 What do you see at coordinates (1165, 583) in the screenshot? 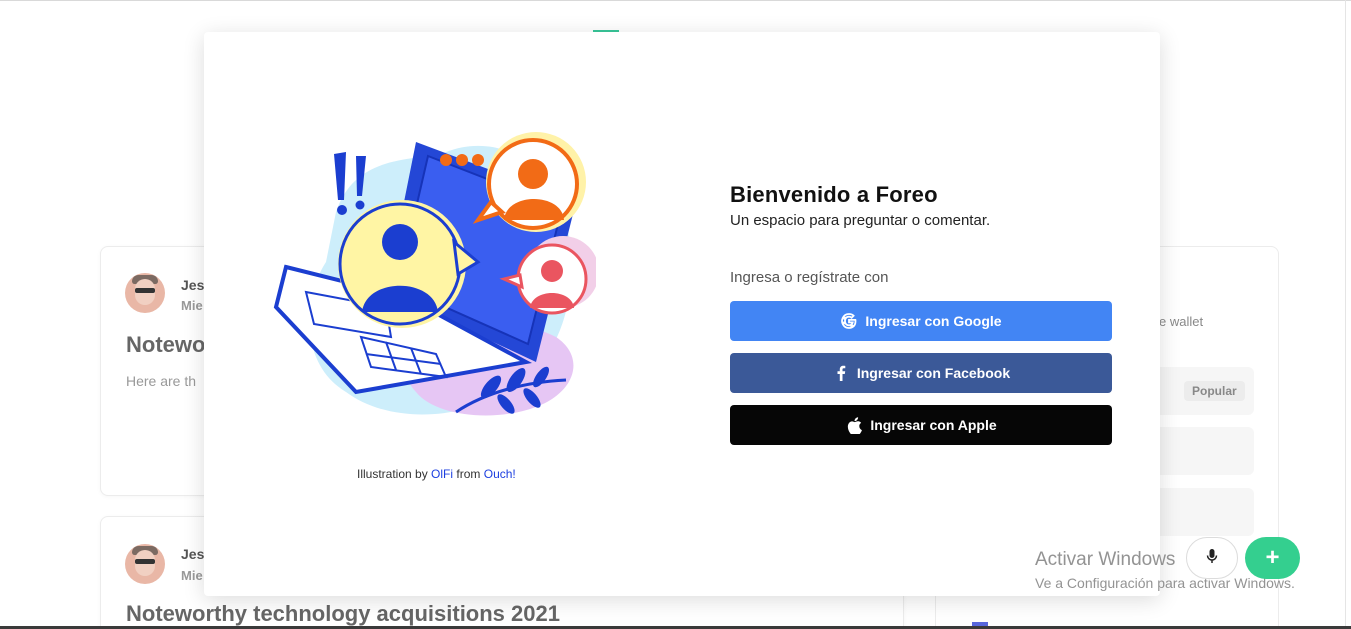
I see `watermark-subtitle: Ve a Configuración para activar Windows.` at bounding box center [1165, 583].